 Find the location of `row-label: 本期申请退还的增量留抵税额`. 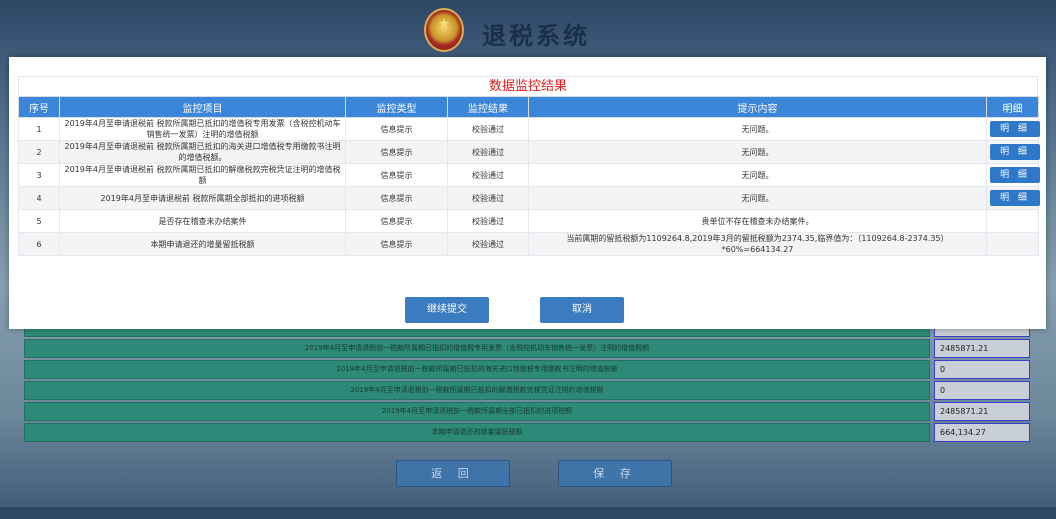

row-label: 本期申请退还的增量留抵税额 is located at coordinates (477, 432).